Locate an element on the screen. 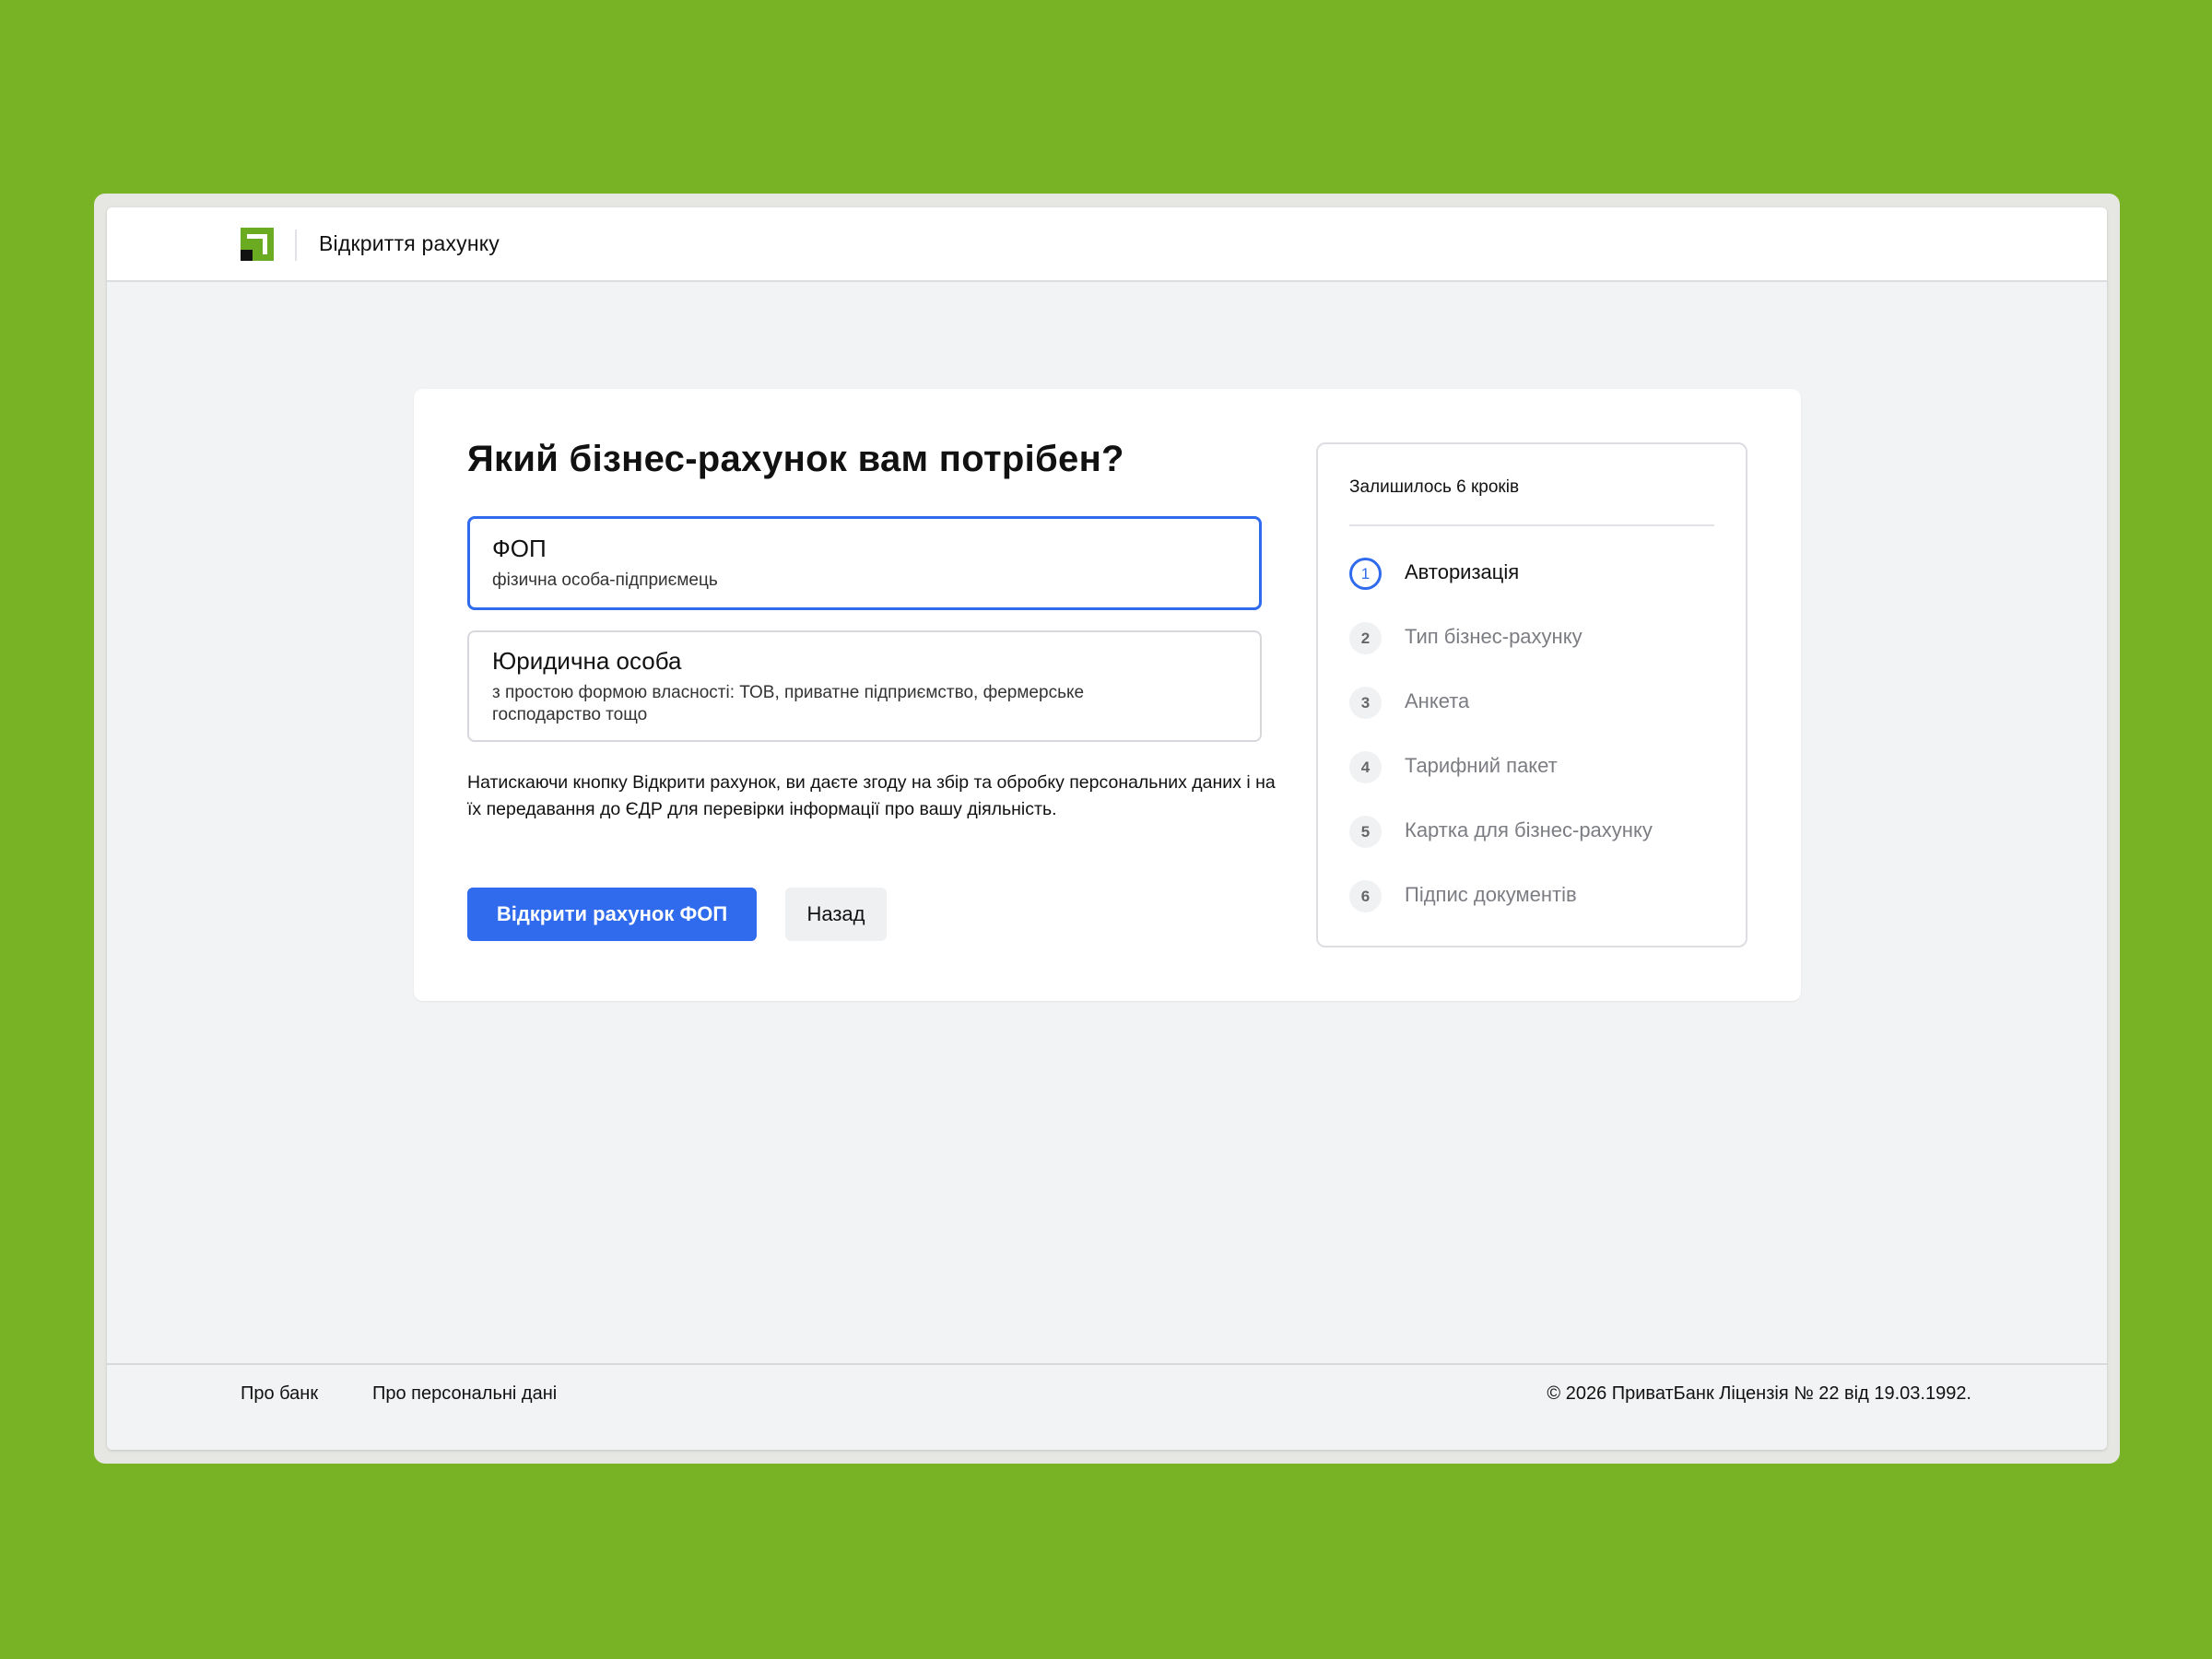 The height and width of the screenshot is (1659, 2212). footer-link-about-bank: Про банк is located at coordinates (279, 1394).